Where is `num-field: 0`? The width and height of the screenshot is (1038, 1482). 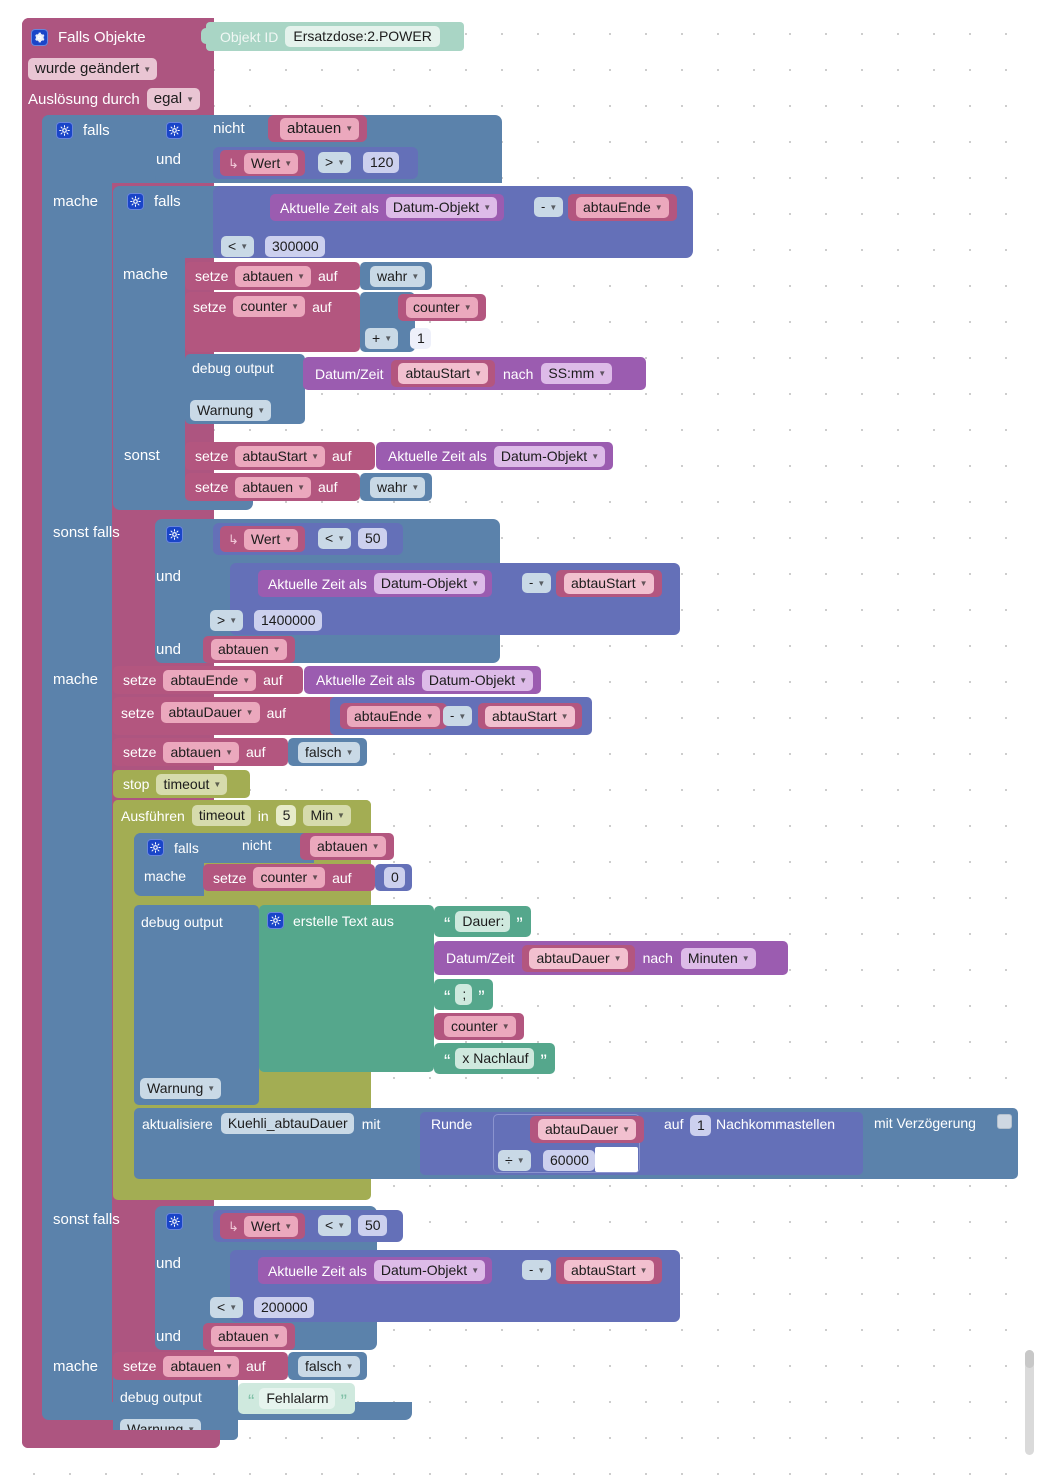
num-field: 0 is located at coordinates (394, 877).